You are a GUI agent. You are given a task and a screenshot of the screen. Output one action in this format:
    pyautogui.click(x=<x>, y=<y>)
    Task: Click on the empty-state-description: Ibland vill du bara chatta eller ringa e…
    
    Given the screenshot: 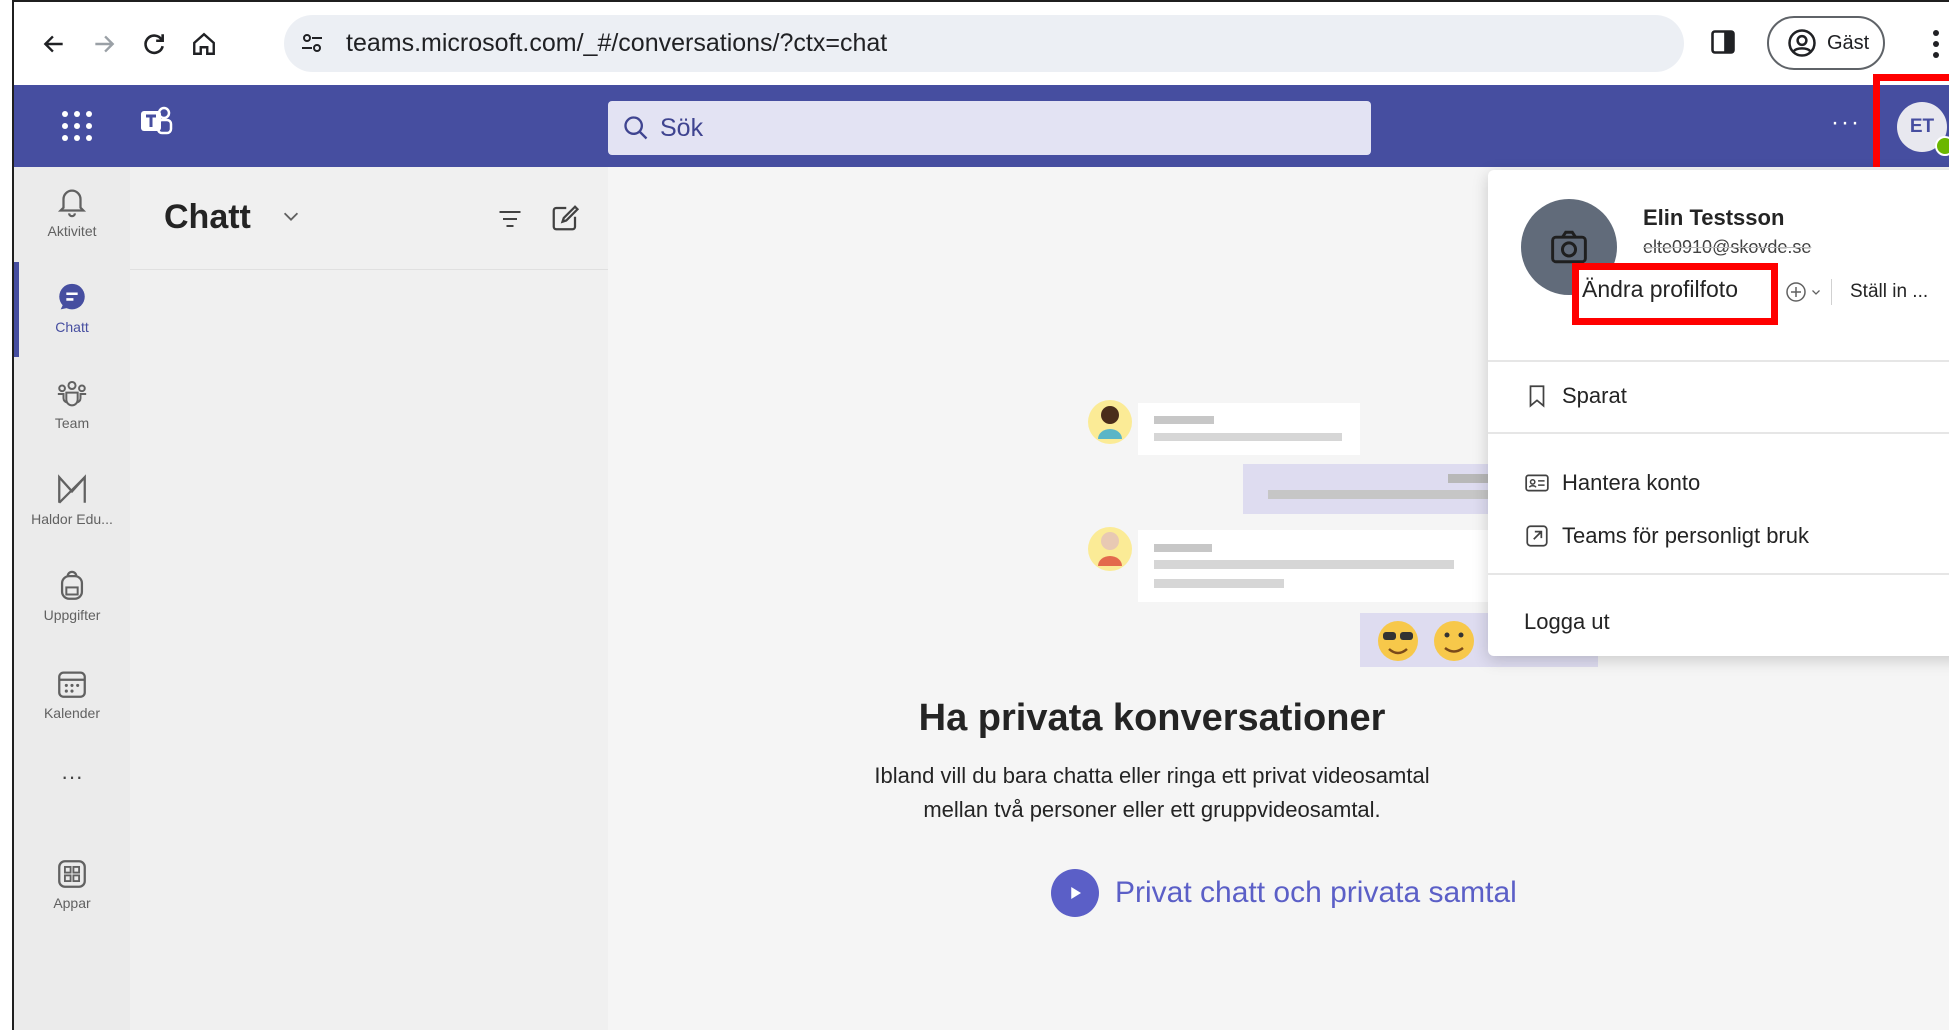 What is the action you would take?
    pyautogui.click(x=1152, y=793)
    